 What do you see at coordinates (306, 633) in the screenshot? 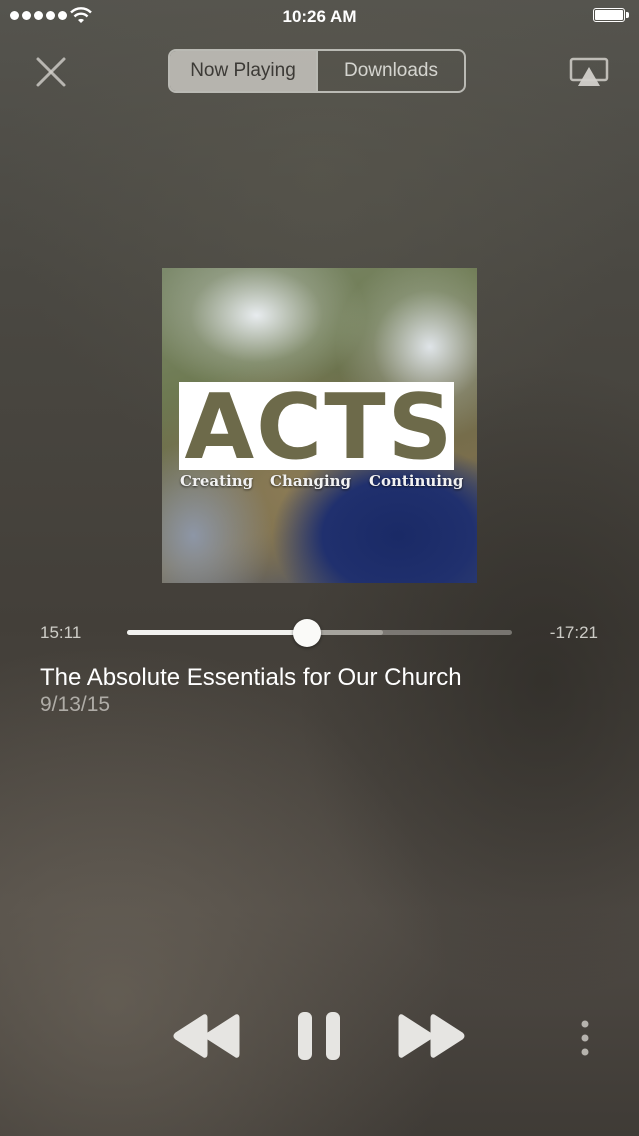
I see `scrubber-thumb` at bounding box center [306, 633].